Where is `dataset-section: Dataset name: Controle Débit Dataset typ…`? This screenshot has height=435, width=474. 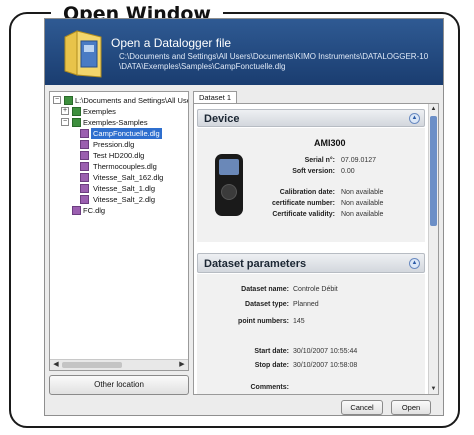 dataset-section: Dataset name: Controle Débit Dataset typ… is located at coordinates (311, 334).